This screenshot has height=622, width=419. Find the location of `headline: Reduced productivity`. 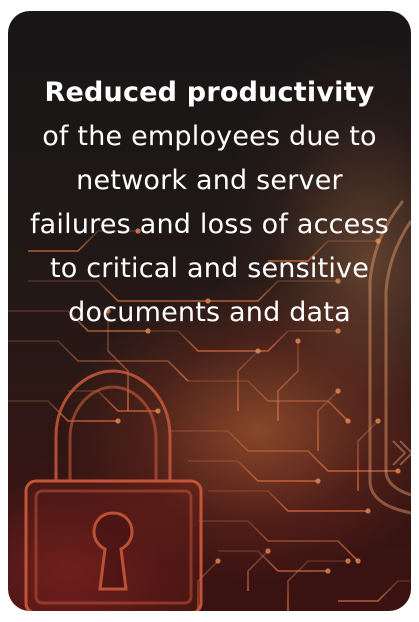

headline: Reduced productivity is located at coordinates (209, 92).